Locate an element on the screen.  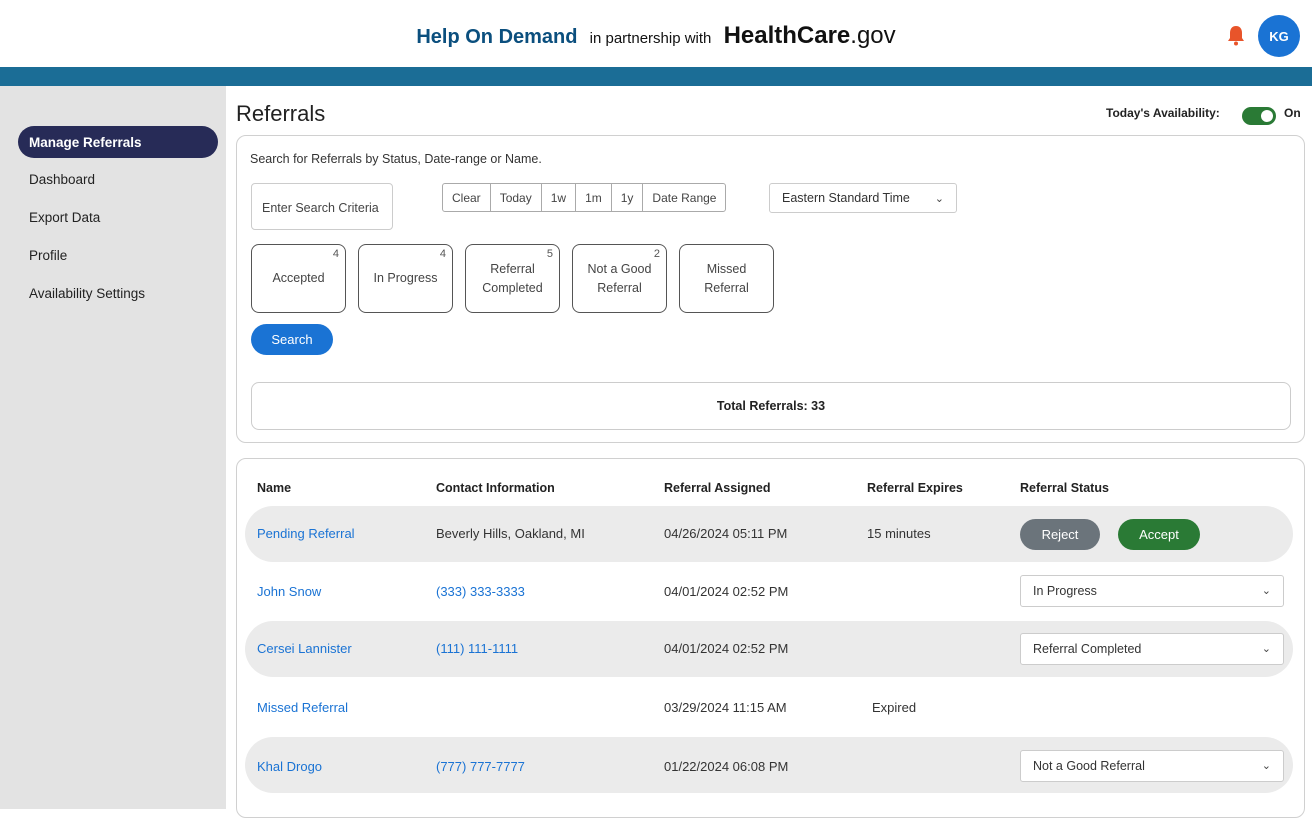
status-select: Referral Completed ⌄ is located at coordinates (1152, 649).